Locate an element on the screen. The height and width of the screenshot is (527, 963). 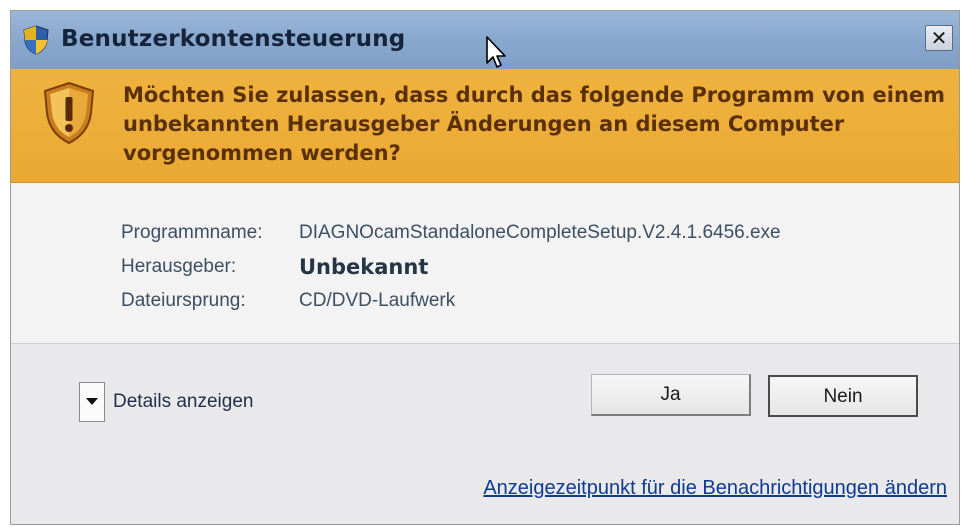
chevron-down-icon is located at coordinates (92, 401).